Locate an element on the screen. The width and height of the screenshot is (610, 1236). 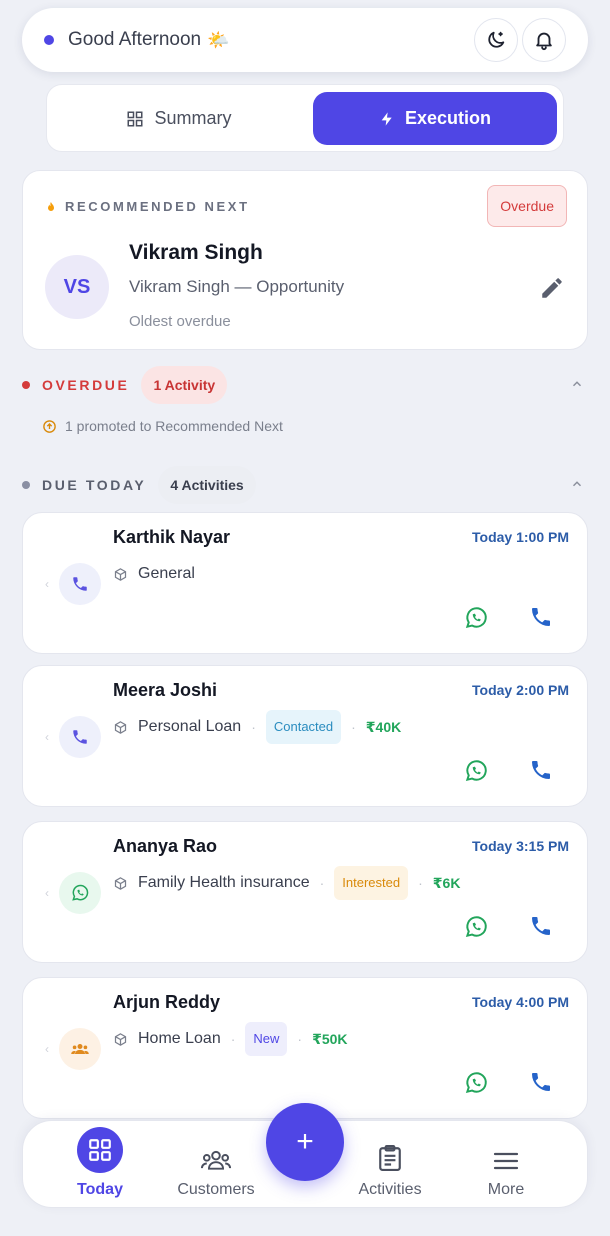
status-badge: Interested is located at coordinates (371, 883).